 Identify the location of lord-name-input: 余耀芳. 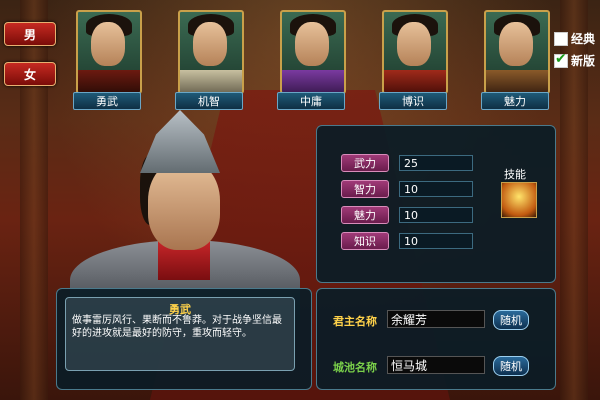
(436, 319).